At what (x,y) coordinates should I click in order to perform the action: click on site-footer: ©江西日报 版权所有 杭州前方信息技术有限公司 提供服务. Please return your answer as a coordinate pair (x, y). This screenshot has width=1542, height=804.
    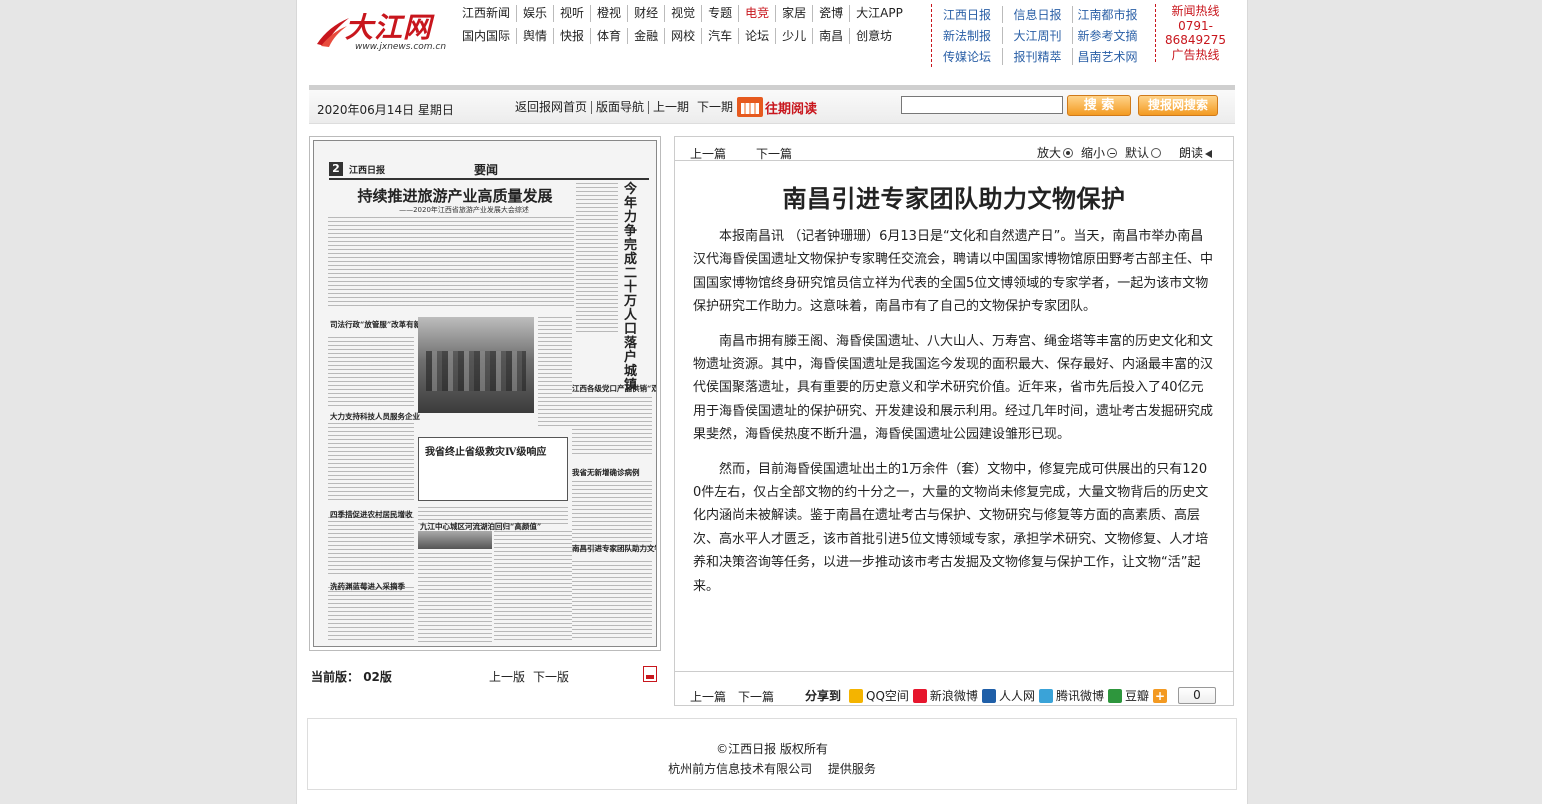
    Looking at the image, I should click on (772, 754).